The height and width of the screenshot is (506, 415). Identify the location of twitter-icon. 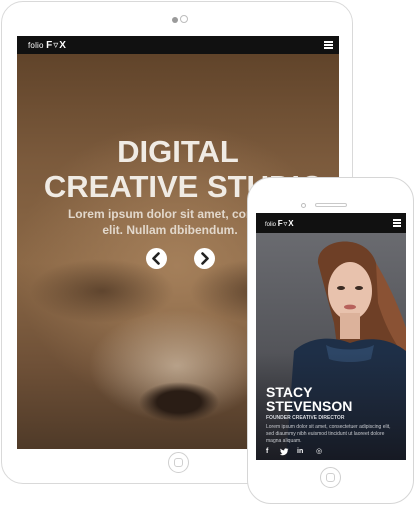
(284, 452).